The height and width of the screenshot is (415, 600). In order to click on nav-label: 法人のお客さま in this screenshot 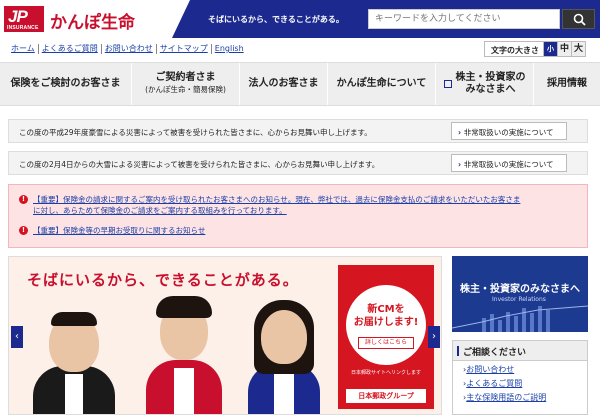, I will do `click(283, 83)`.